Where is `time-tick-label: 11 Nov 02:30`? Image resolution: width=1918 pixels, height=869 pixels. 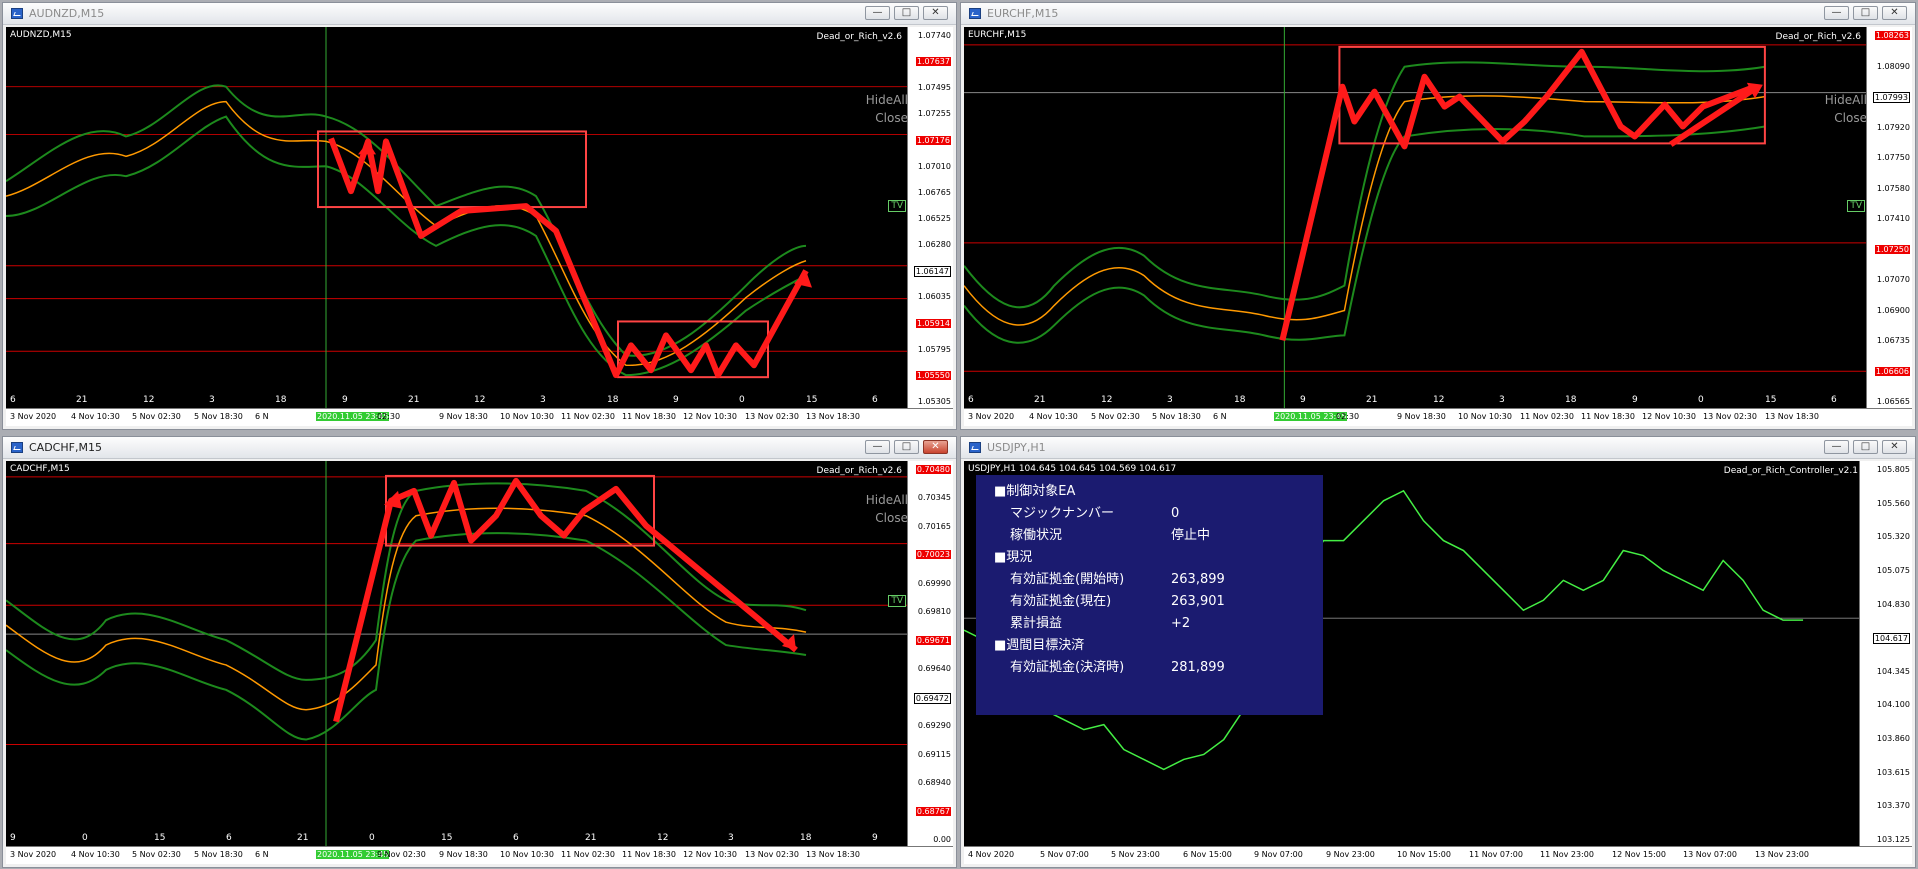
time-tick-label: 11 Nov 02:30 is located at coordinates (588, 854).